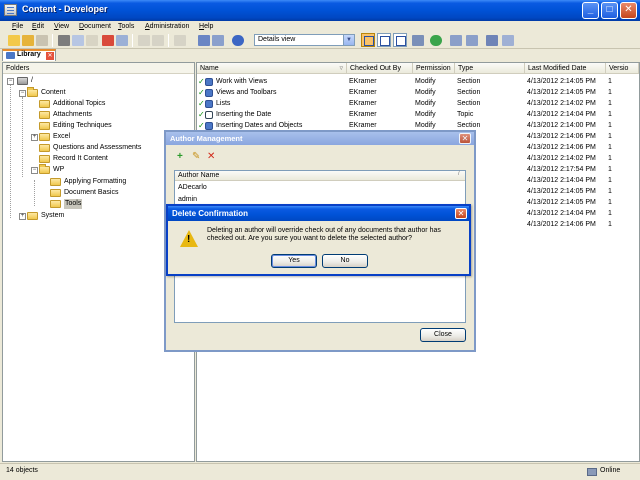 The image size is (640, 480). Describe the element at coordinates (609, 10) in the screenshot. I see `maximize-button: □` at that location.